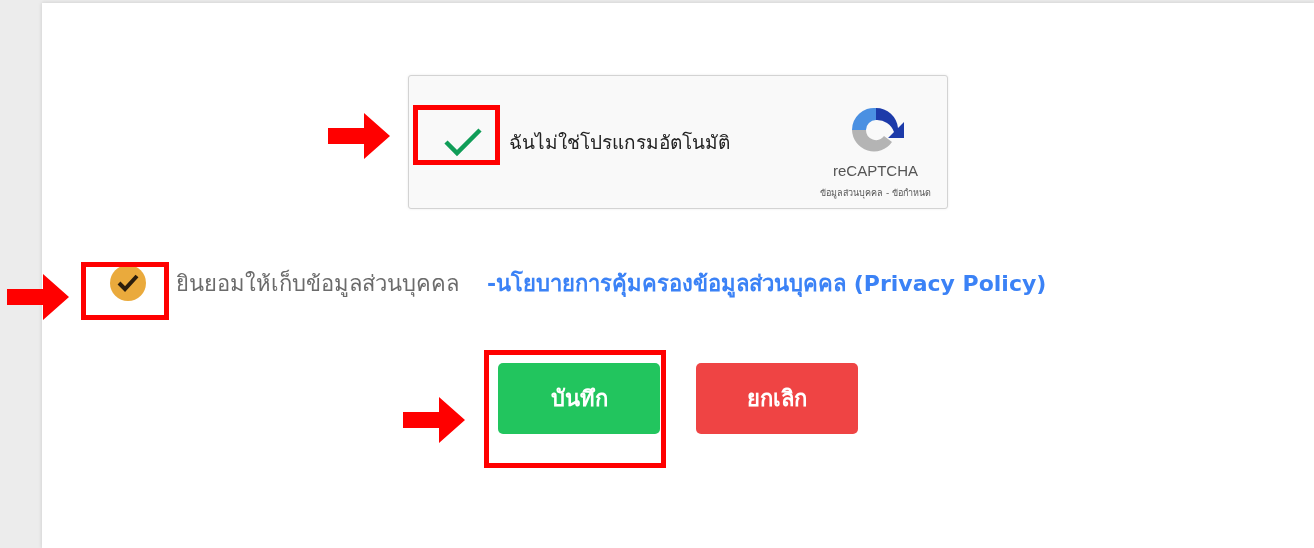 Image resolution: width=1314 pixels, height=548 pixels. I want to click on consent-label: ยินยอมให้เก็บข้อมูลส่วนบุคคล, so click(317, 283).